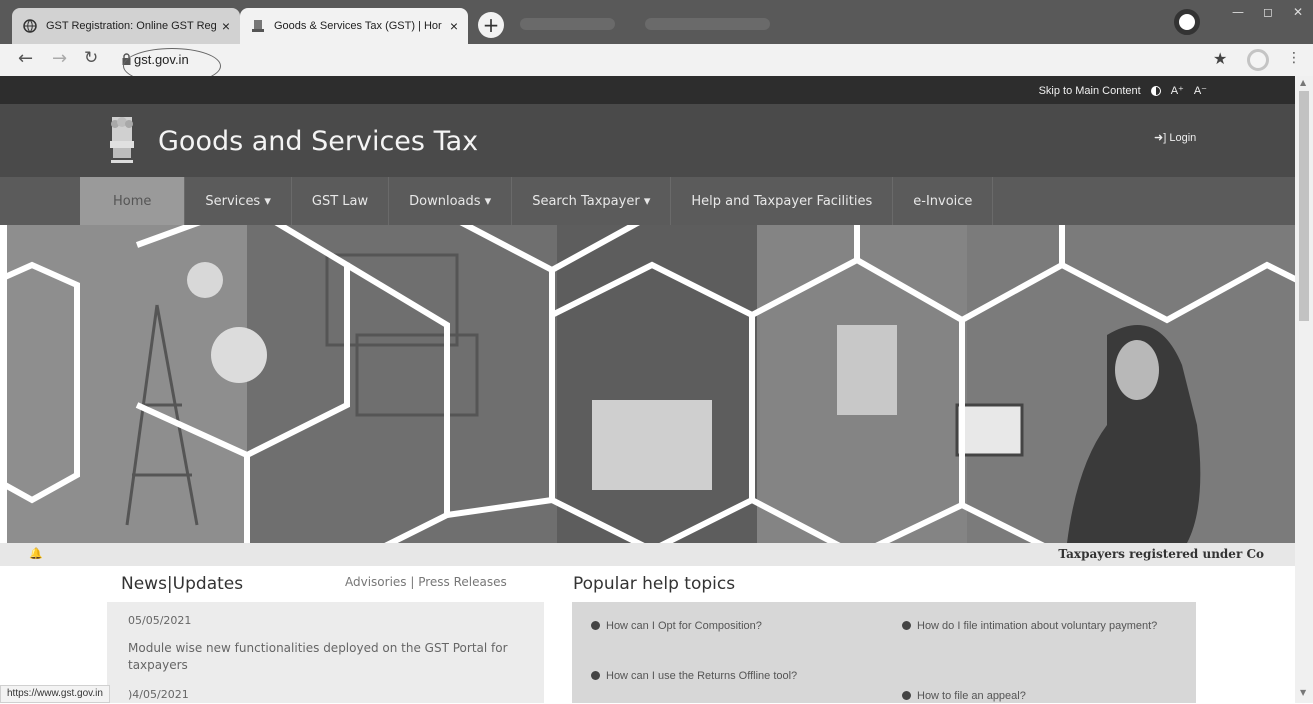  Describe the element at coordinates (1090, 91) in the screenshot. I see `skip-to-main-link: Skip to Main Content` at that location.